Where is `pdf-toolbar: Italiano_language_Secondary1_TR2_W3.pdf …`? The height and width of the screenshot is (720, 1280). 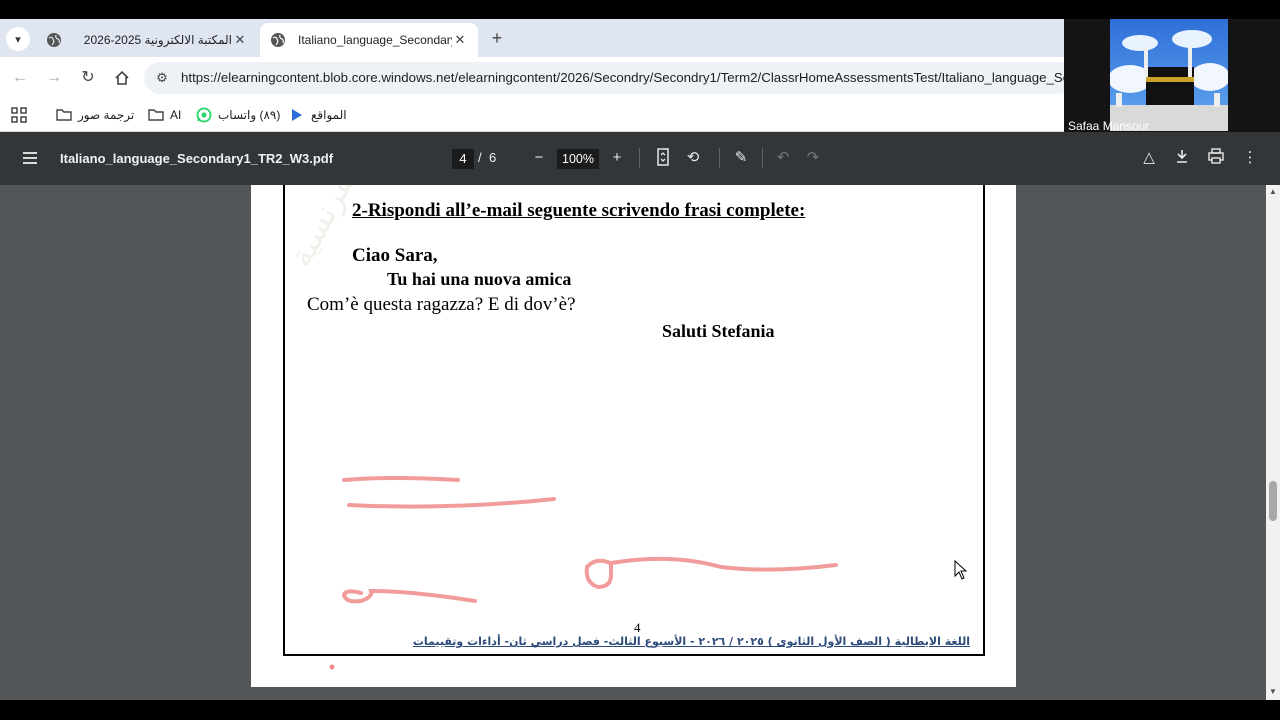
pdf-toolbar: Italiano_language_Secondary1_TR2_W3.pdf … is located at coordinates (640, 158).